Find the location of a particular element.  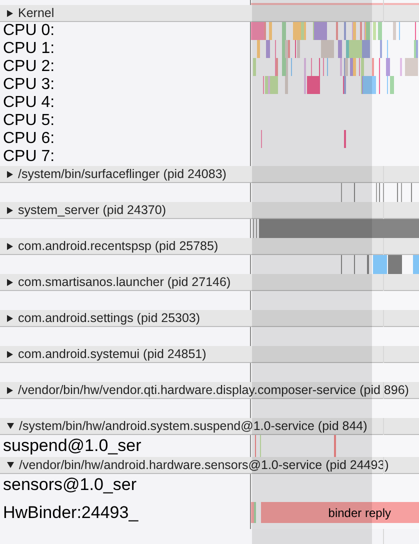

track-label: CPU 4: is located at coordinates (29, 103).